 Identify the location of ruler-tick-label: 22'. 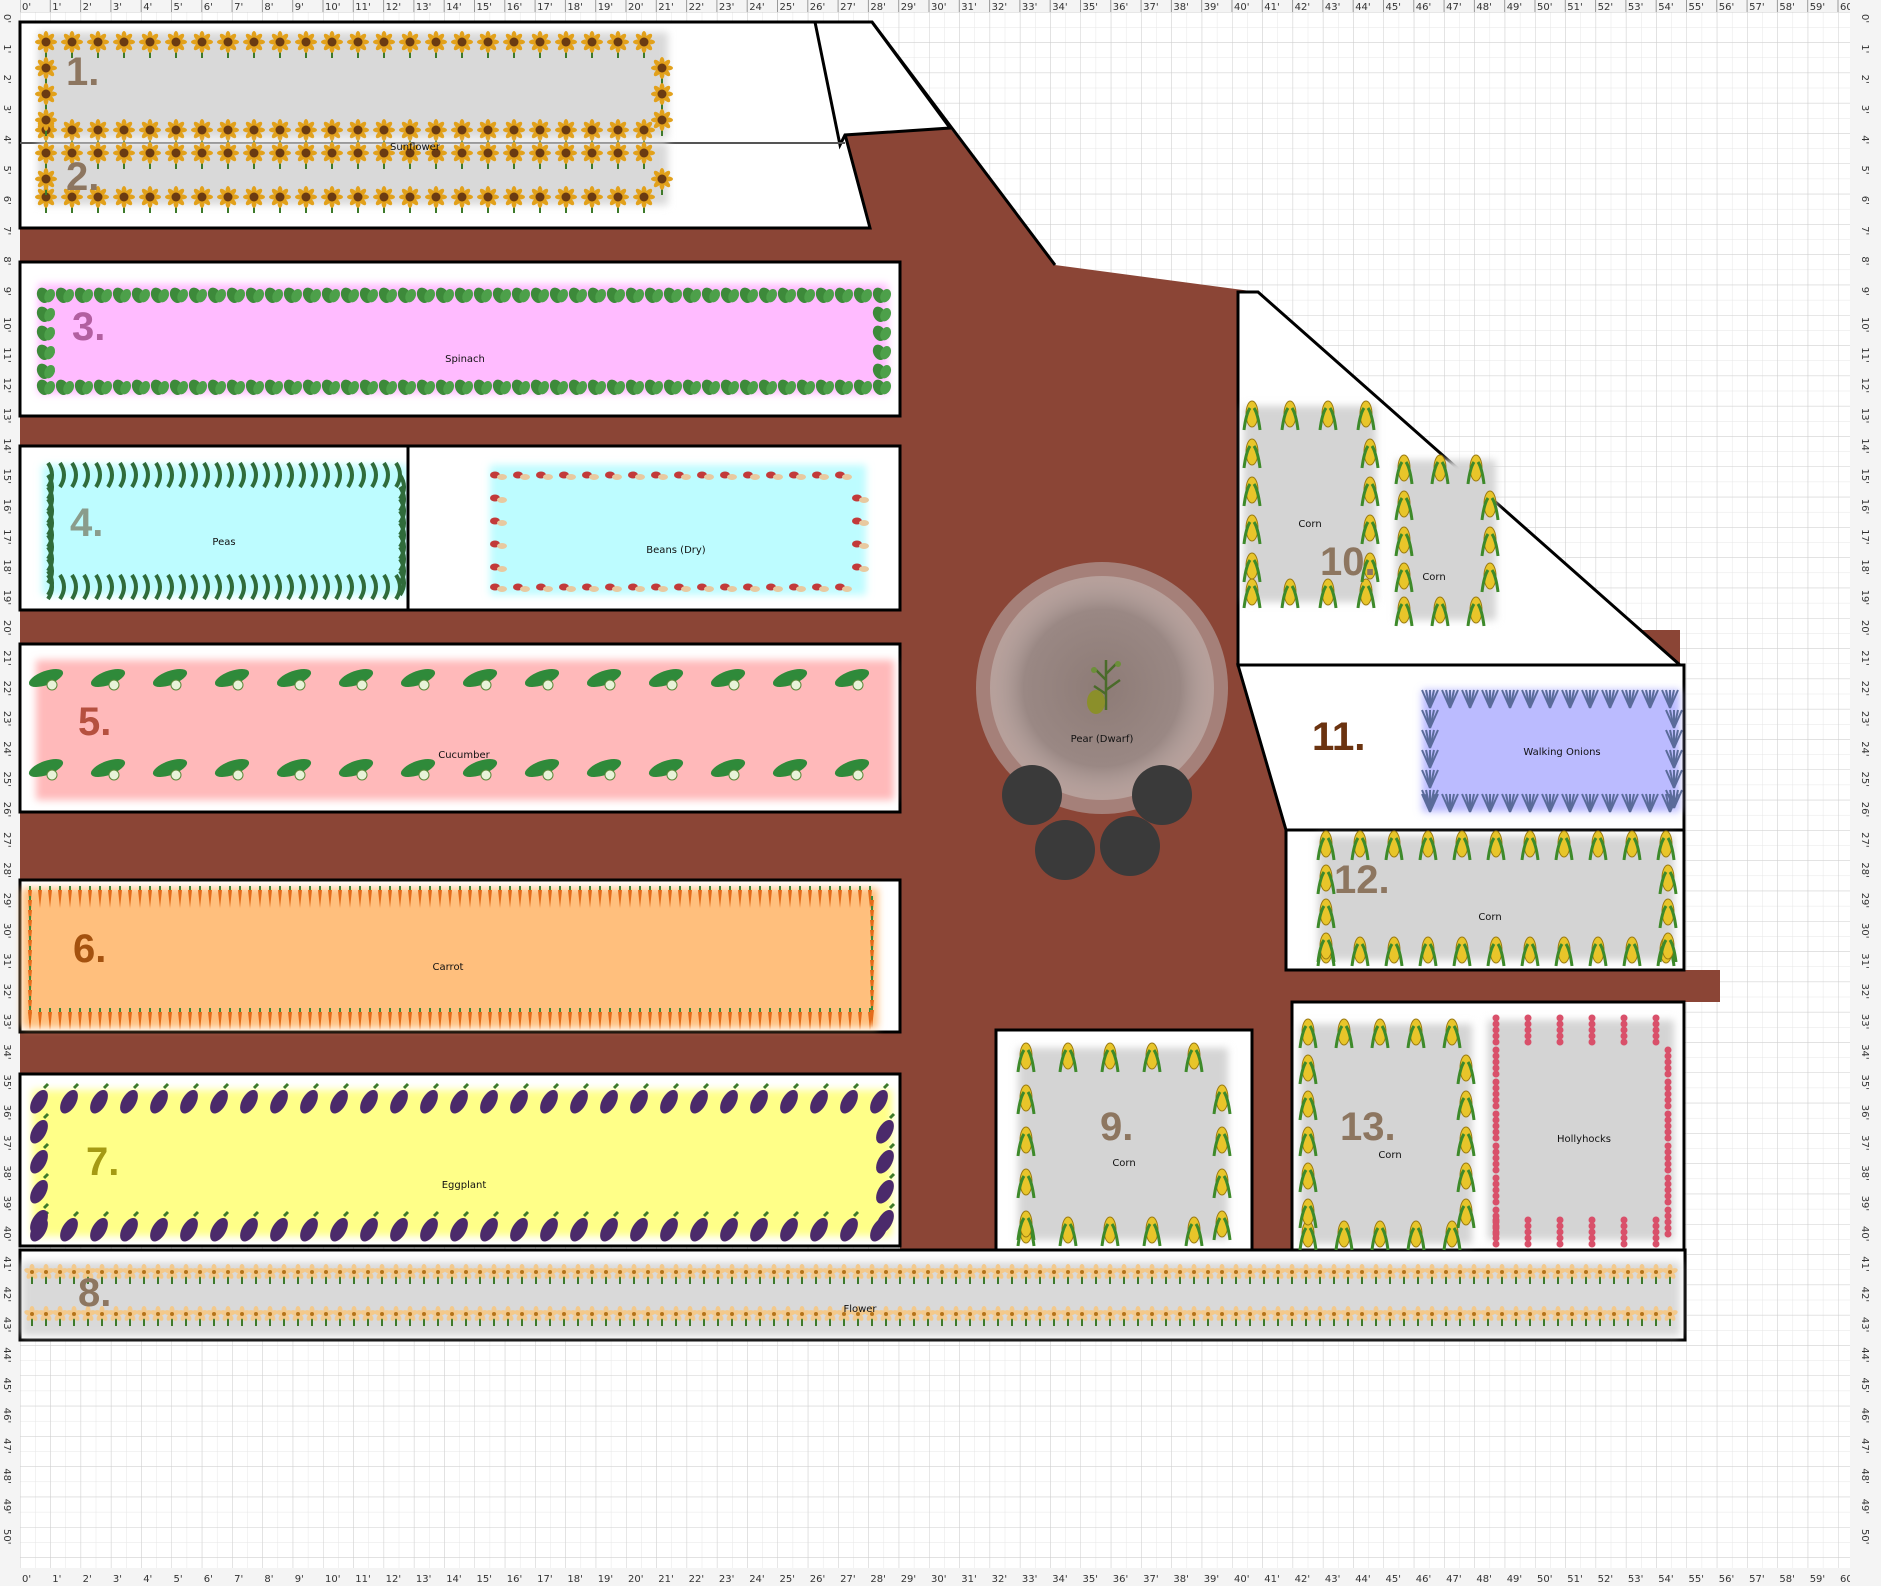
(696, 1579).